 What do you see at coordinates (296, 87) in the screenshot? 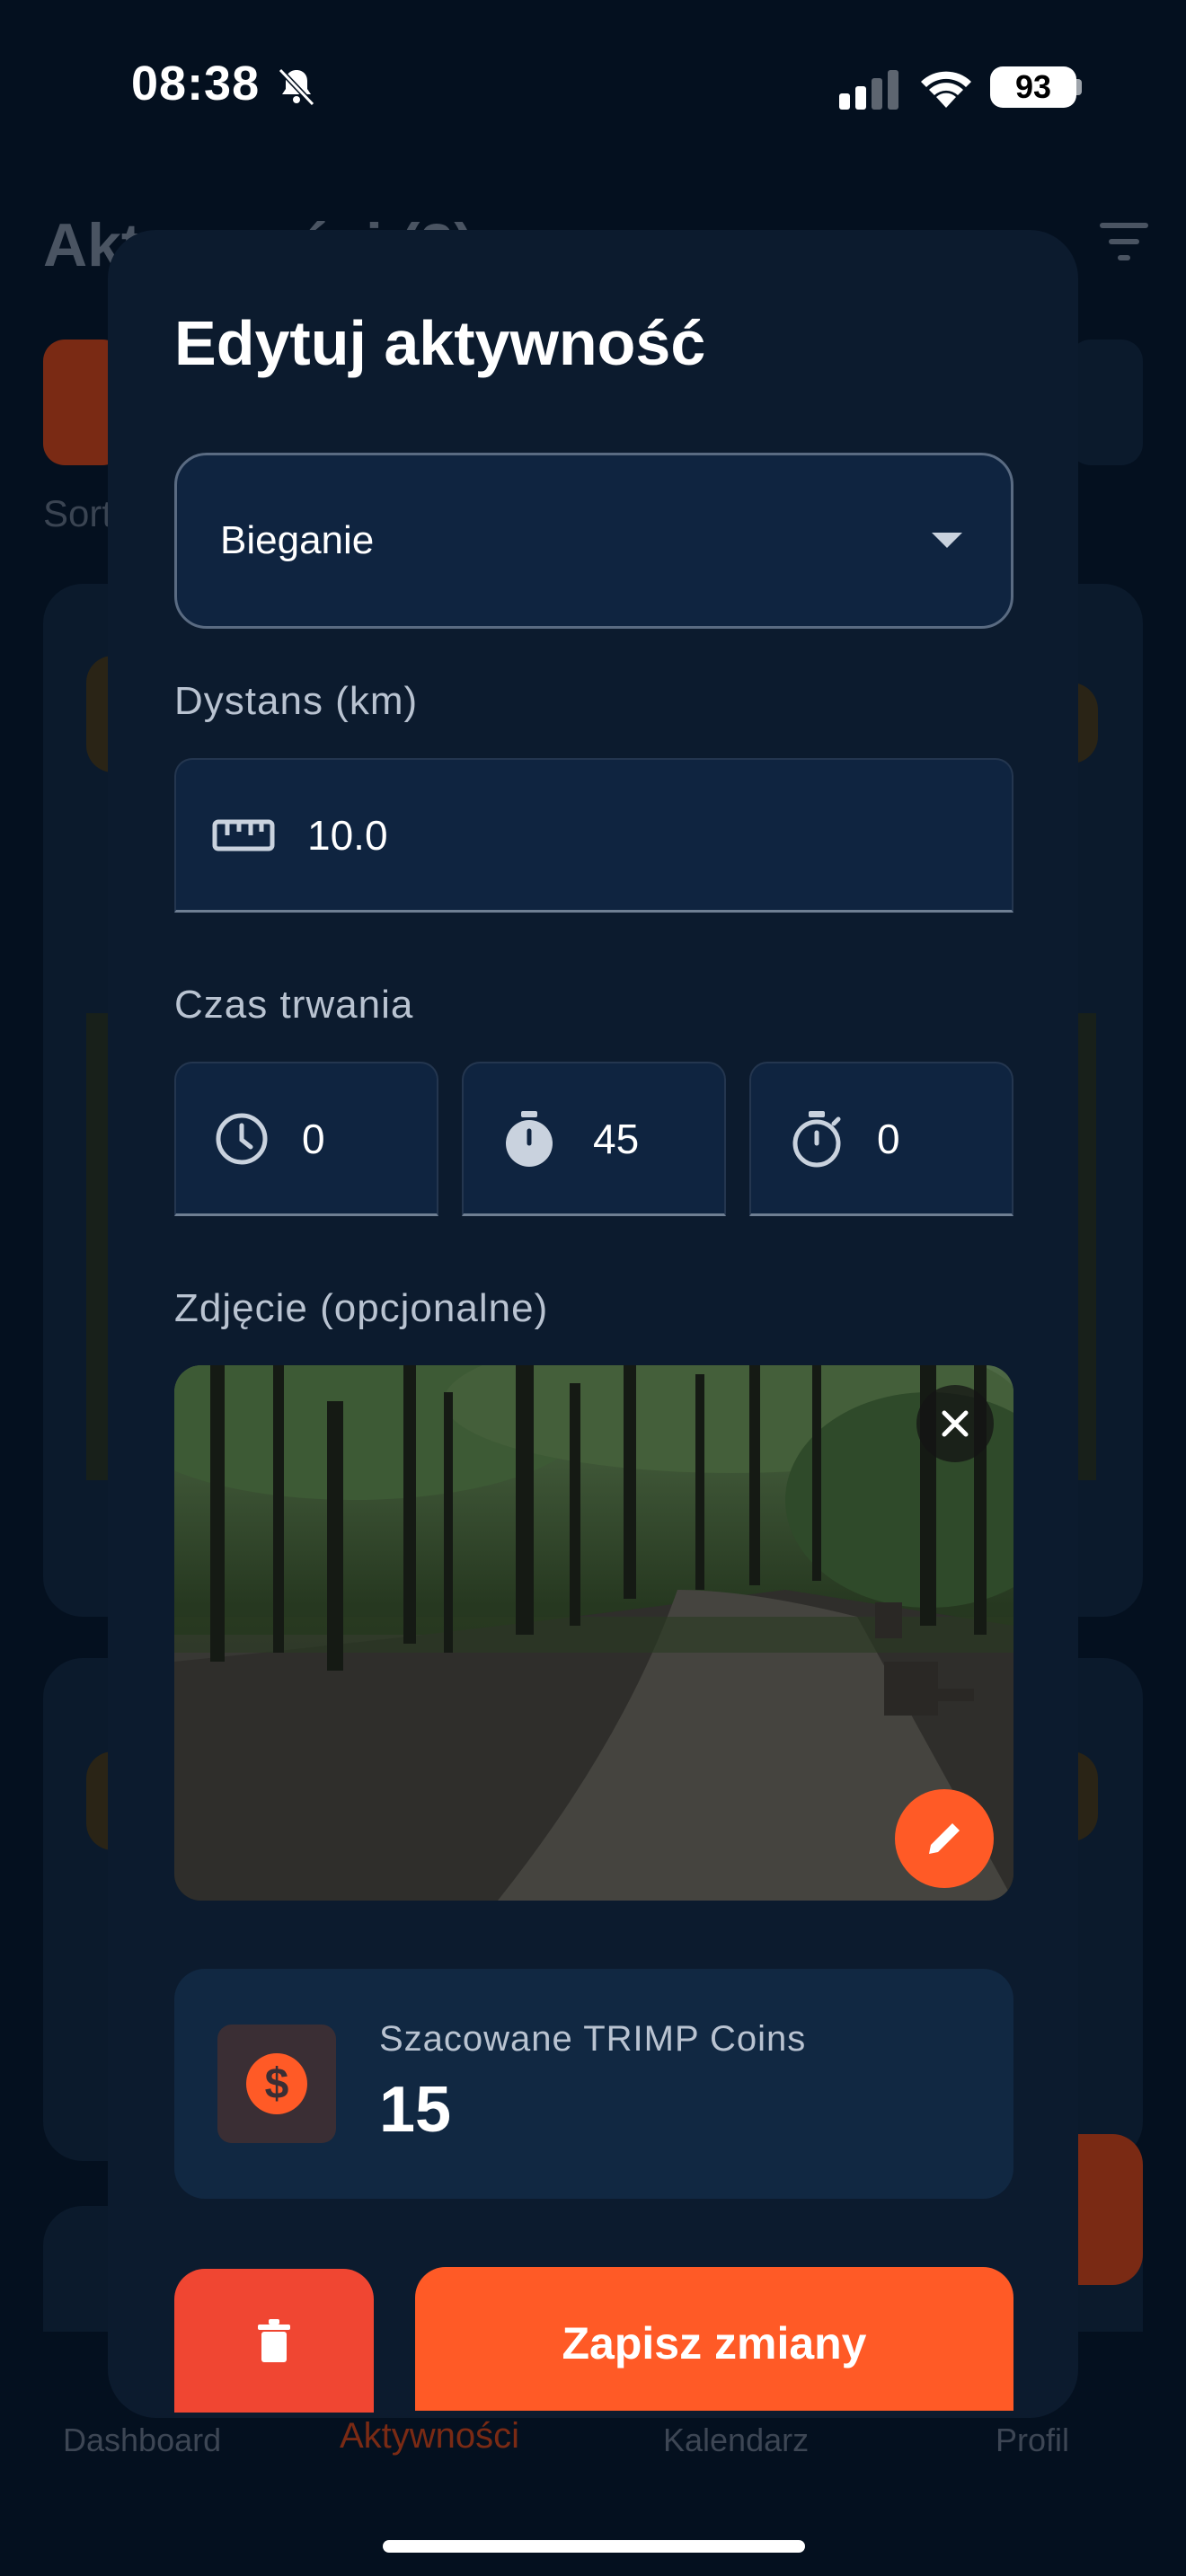
I see `bell-muted-icon` at bounding box center [296, 87].